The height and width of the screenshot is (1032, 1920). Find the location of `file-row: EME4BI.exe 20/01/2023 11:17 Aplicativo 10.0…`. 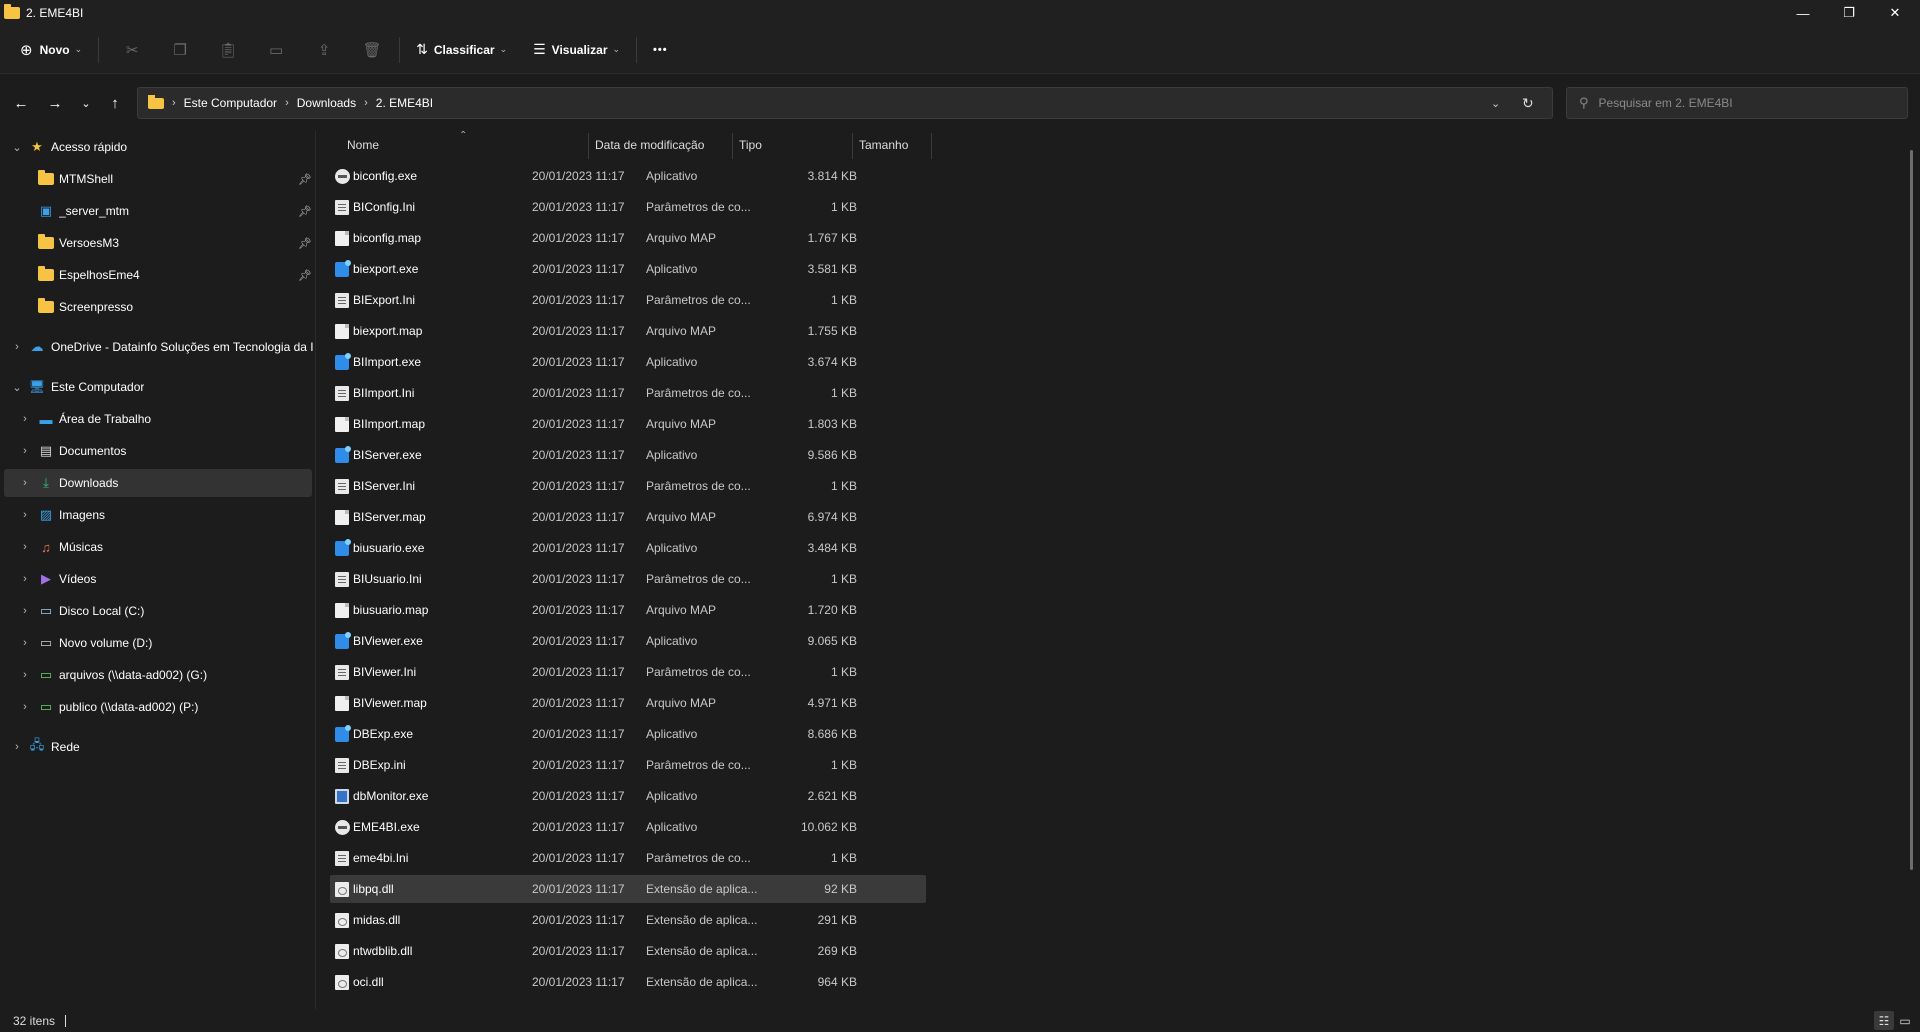

file-row: EME4BI.exe 20/01/2023 11:17 Aplicativo 10.0… is located at coordinates (628, 827).